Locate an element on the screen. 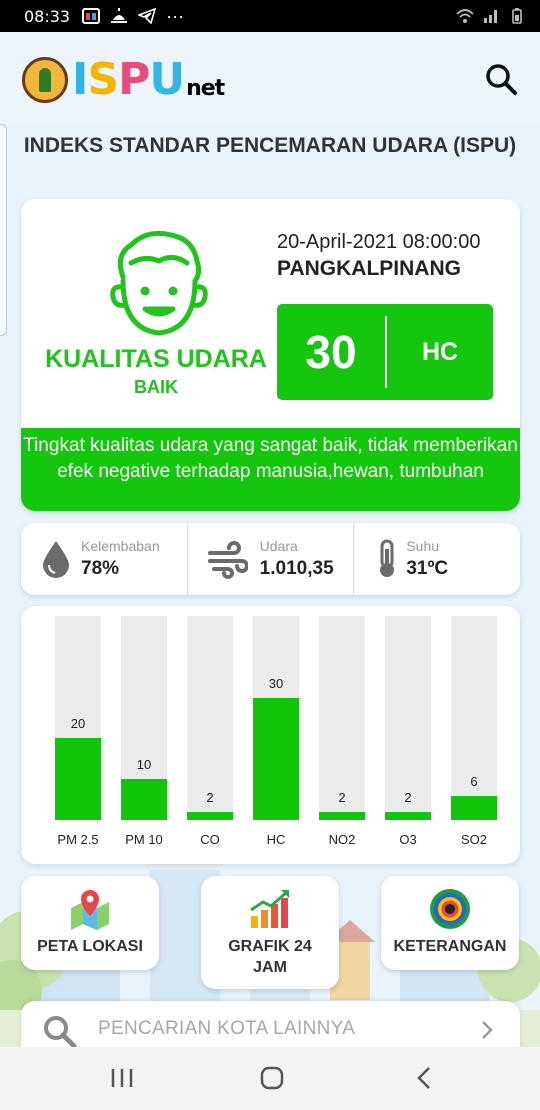 The height and width of the screenshot is (1110, 540). logo-letter: S is located at coordinates (103, 79).